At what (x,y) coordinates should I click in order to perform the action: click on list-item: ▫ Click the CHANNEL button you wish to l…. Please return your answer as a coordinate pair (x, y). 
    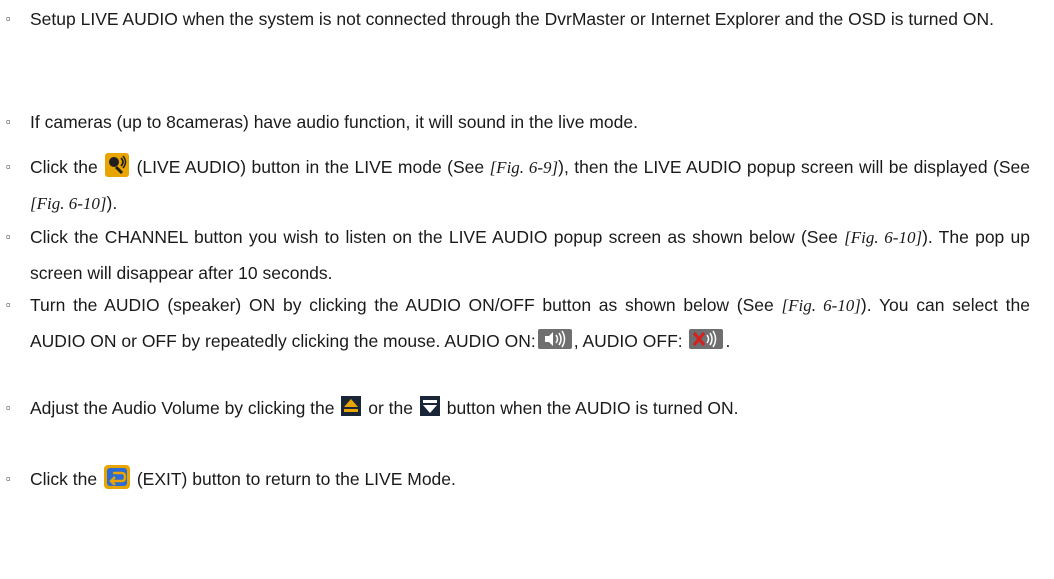
    Looking at the image, I should click on (518, 255).